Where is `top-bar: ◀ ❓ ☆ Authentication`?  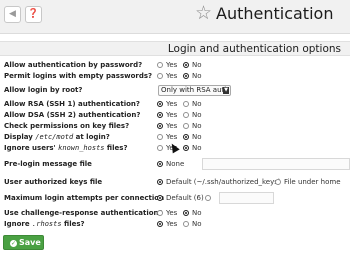 top-bar: ◀ ❓ ☆ Authentication is located at coordinates (175, 17).